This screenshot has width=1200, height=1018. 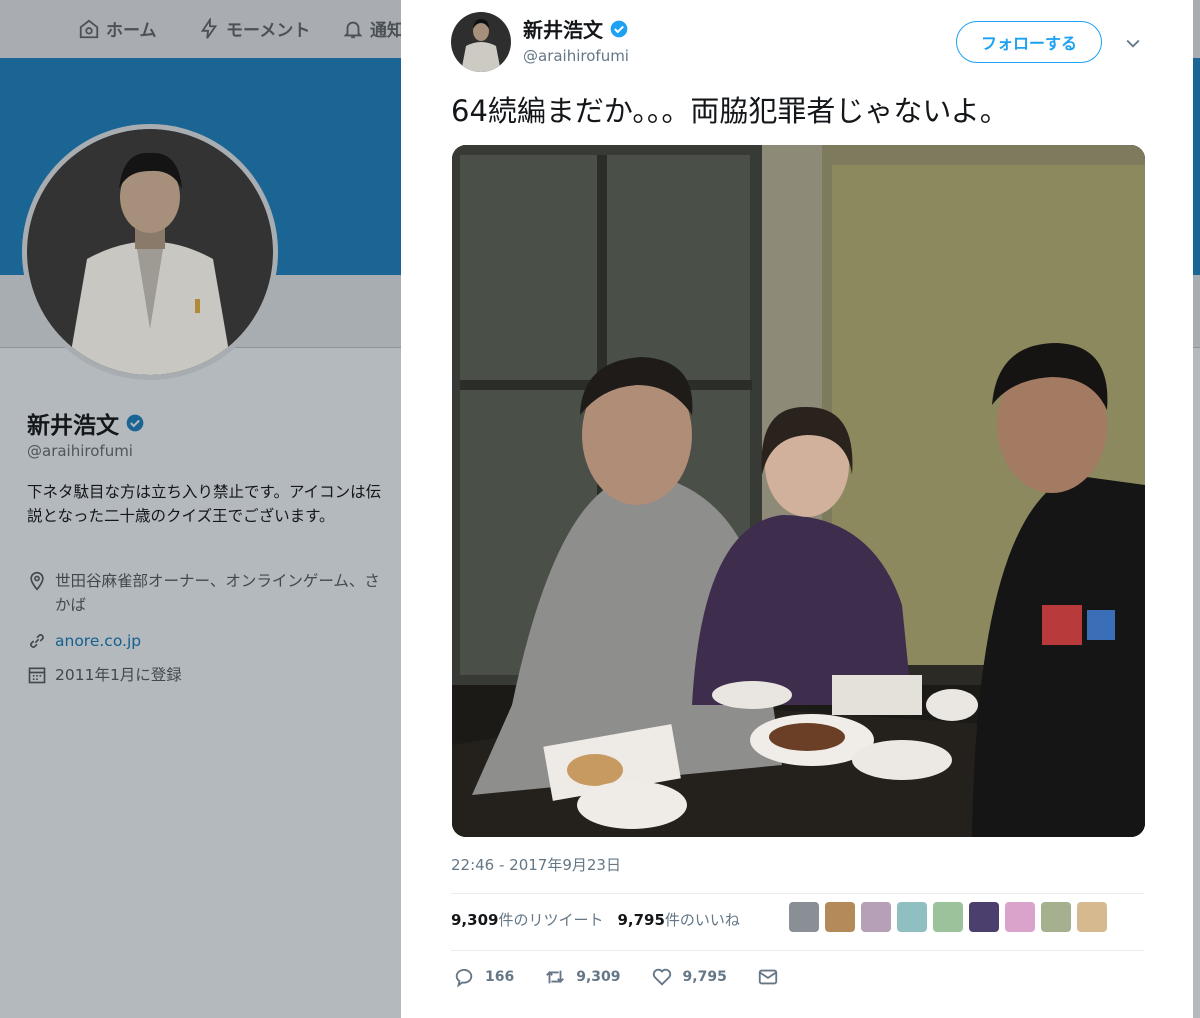 I want to click on like-action-count: 9,795, so click(x=704, y=977).